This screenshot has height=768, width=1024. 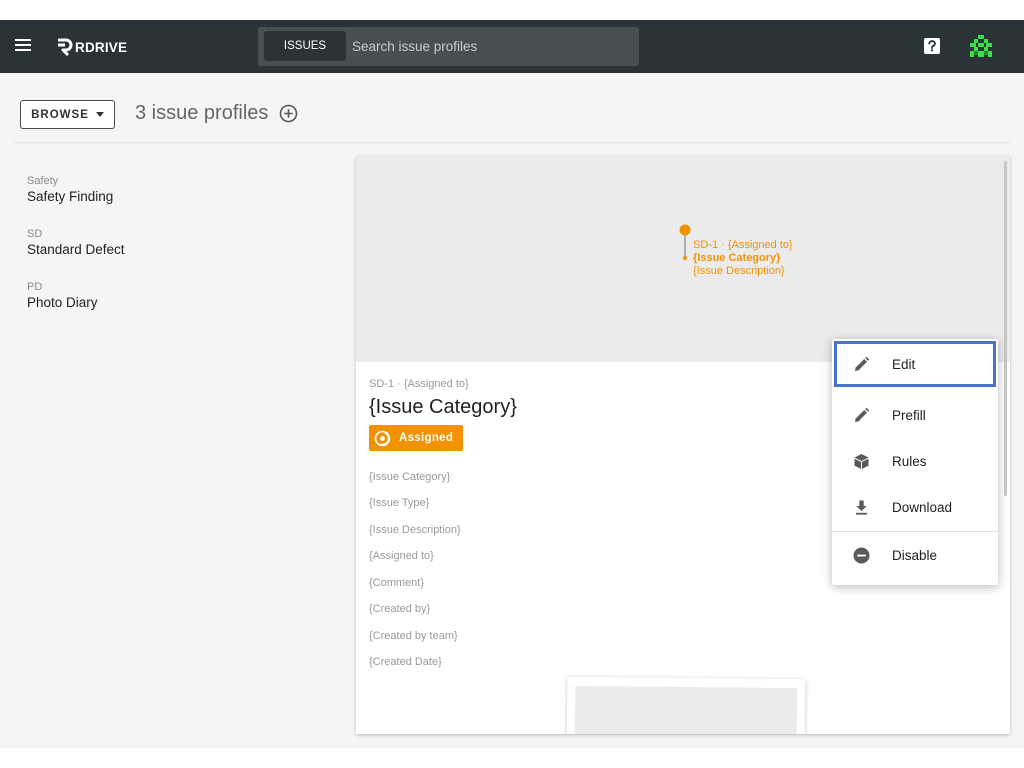 What do you see at coordinates (743, 245) in the screenshot?
I see `pin-label-line: SD-1 · {Assigned to}` at bounding box center [743, 245].